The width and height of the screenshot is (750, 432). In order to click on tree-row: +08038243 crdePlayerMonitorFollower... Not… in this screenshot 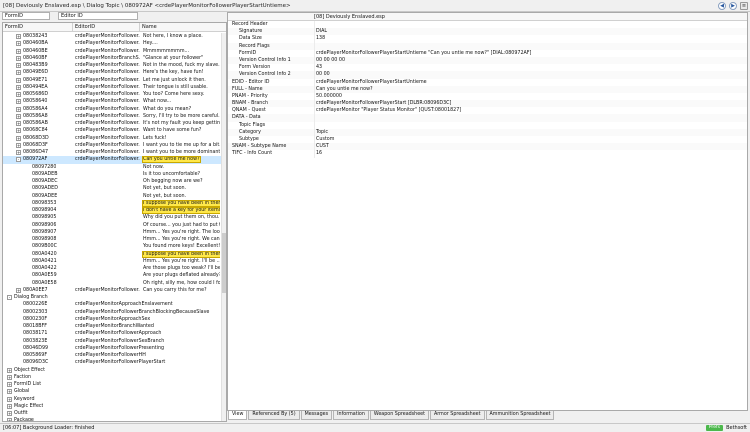, I will do `click(112, 36)`.